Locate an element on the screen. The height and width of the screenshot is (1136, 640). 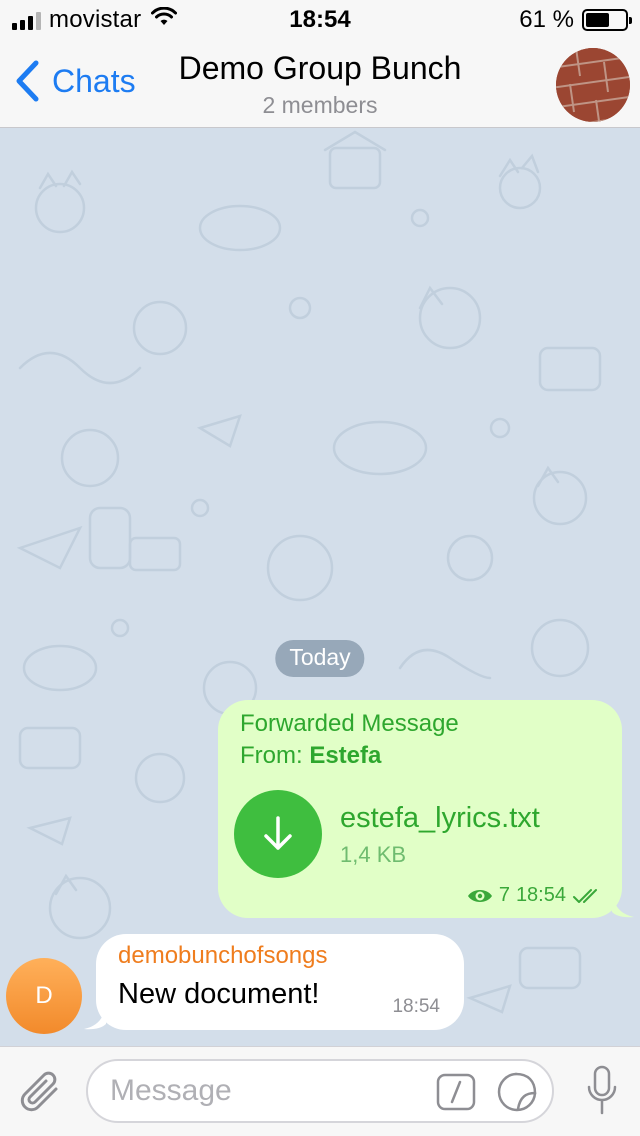
message-meta: 7 18:54 is located at coordinates (534, 895).